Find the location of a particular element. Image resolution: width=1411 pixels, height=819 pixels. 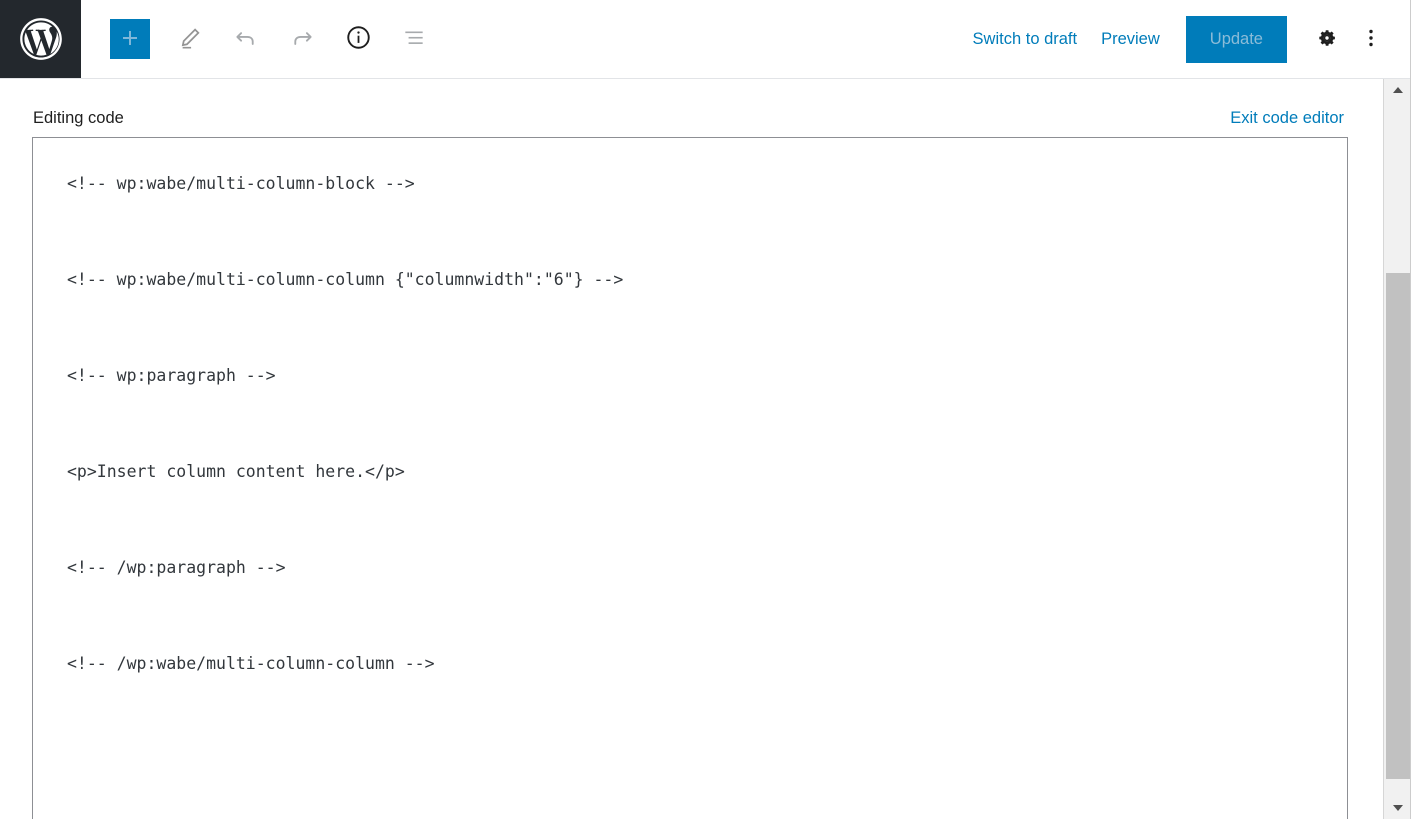

redo-button is located at coordinates (302, 39).